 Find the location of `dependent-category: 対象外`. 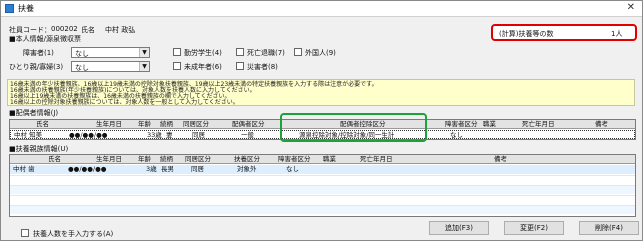

dependent-category: 対象外 is located at coordinates (247, 169).